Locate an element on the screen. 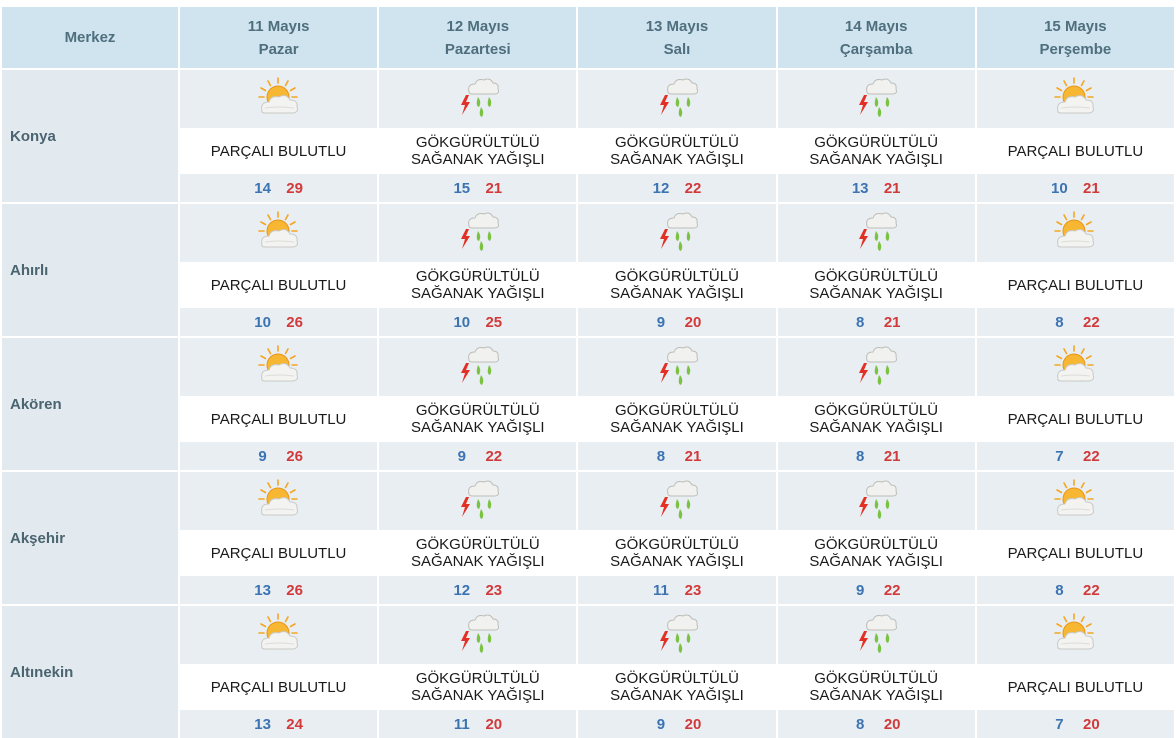  day-header: 14 Mayıs Çarşamba is located at coordinates (877, 37).